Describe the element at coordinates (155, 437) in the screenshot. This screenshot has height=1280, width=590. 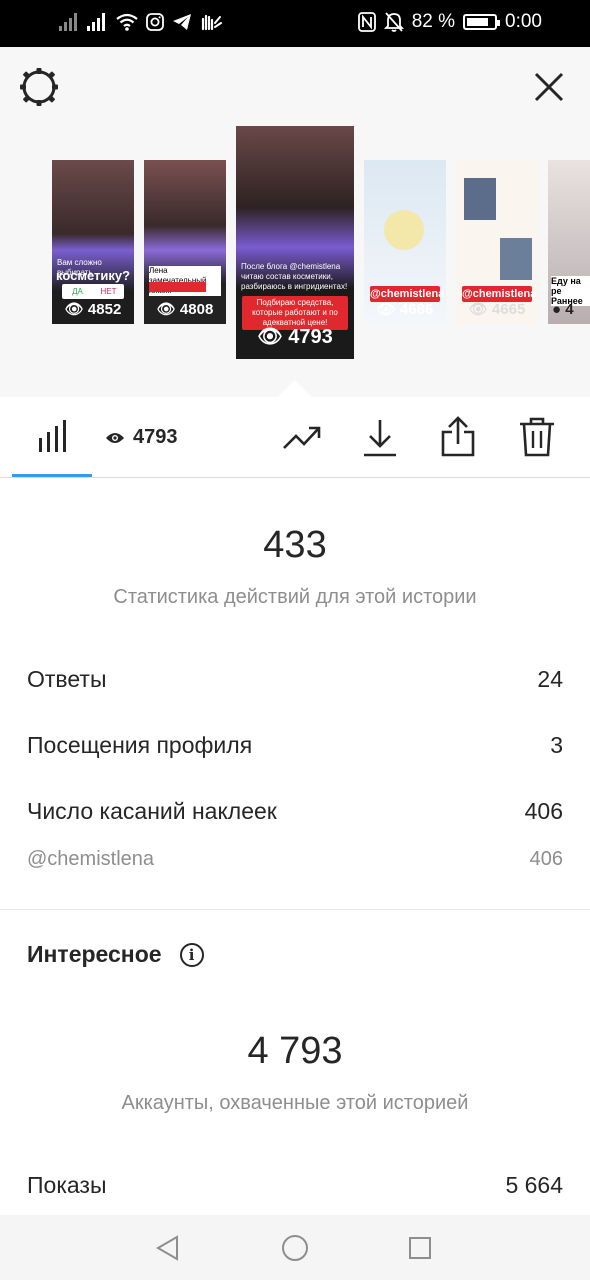
I see `views-value: 4793` at that location.